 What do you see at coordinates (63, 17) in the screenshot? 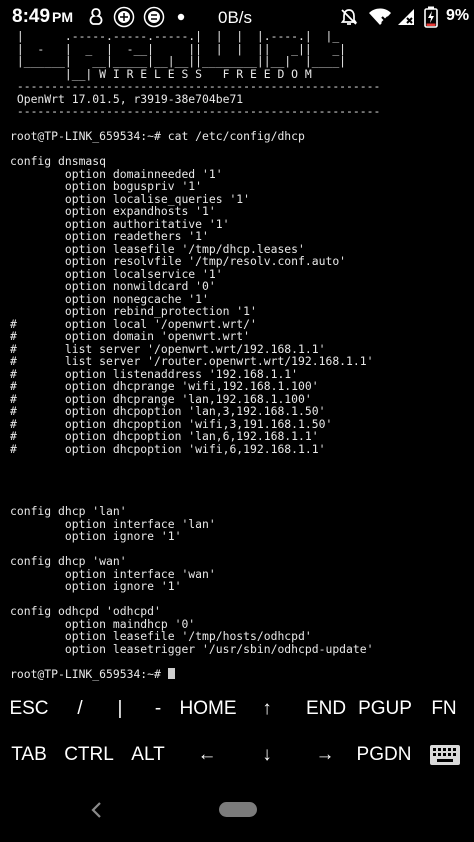
I see `status-time-ampm: PM` at bounding box center [63, 17].